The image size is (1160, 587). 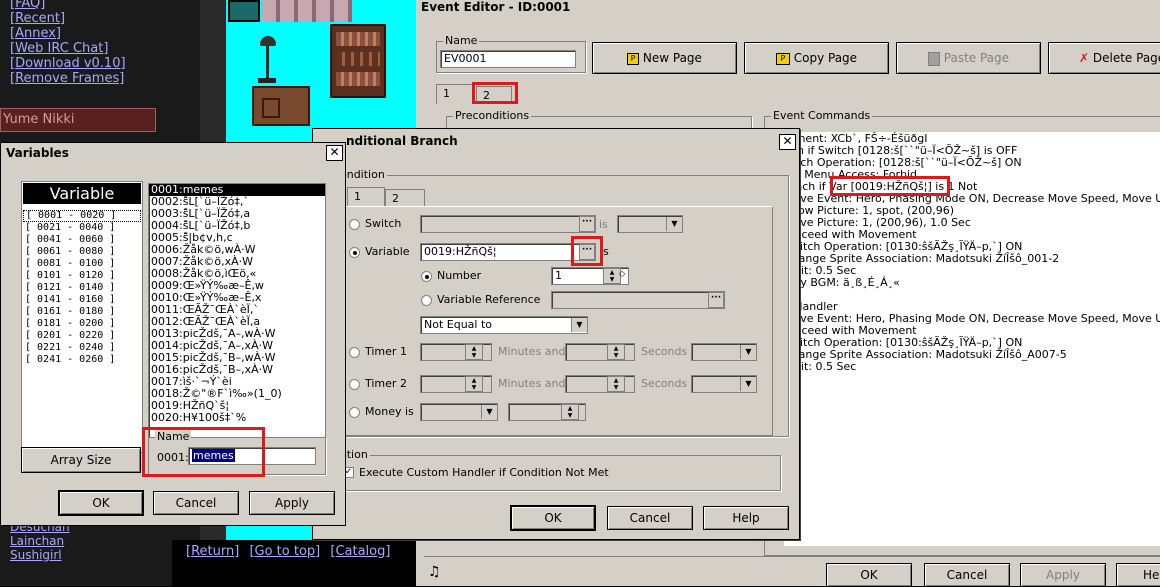 What do you see at coordinates (68, 5) in the screenshot?
I see `link-faq: [FAQ]` at bounding box center [68, 5].